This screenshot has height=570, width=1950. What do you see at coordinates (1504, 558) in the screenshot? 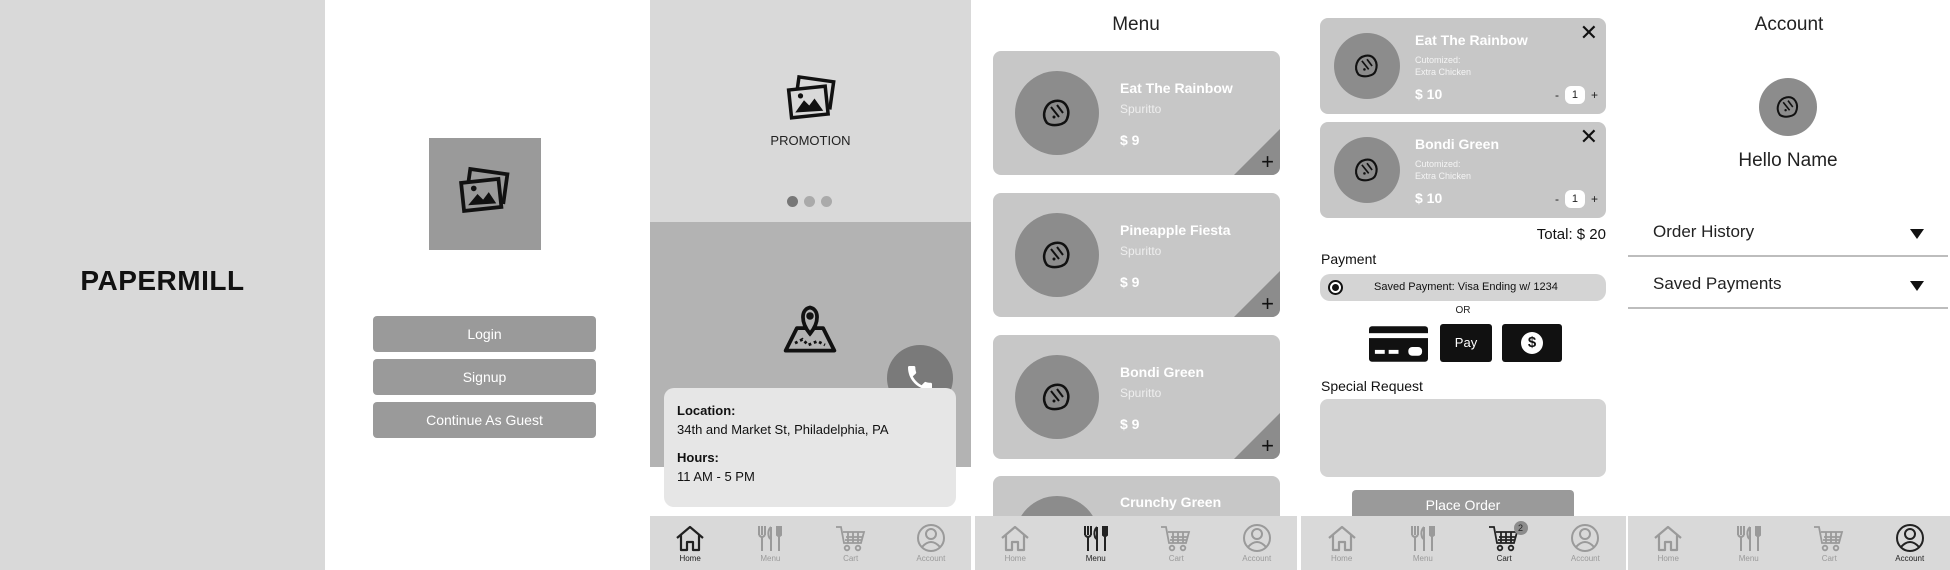
I see `tab-label: Cart` at bounding box center [1504, 558].